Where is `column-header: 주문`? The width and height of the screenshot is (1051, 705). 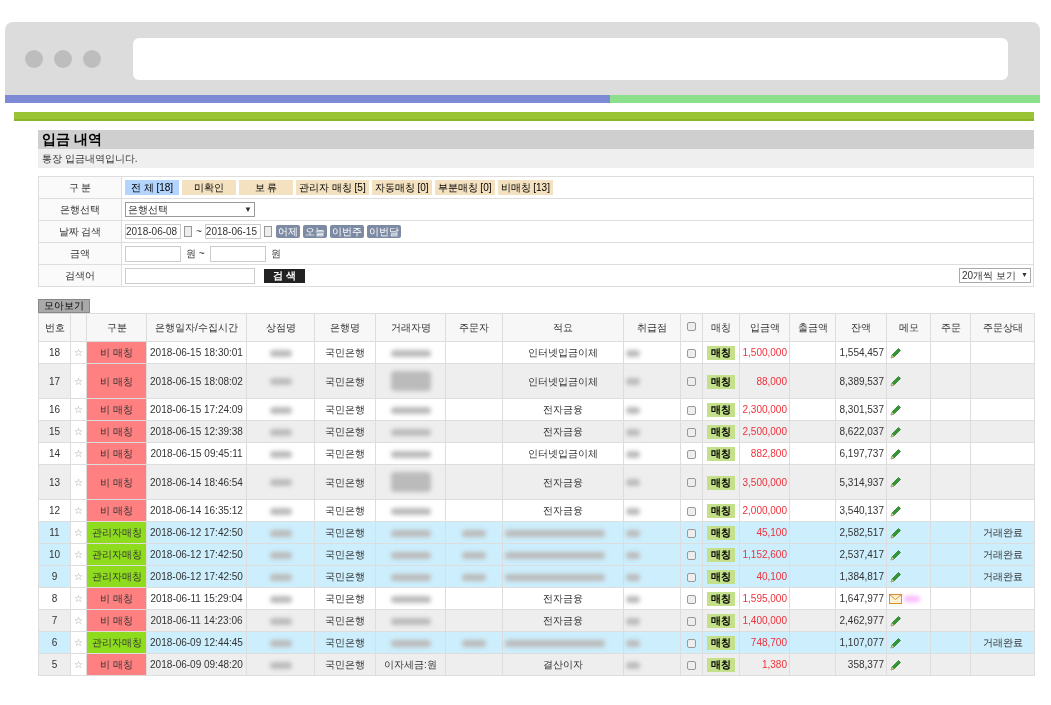 column-header: 주문 is located at coordinates (950, 327).